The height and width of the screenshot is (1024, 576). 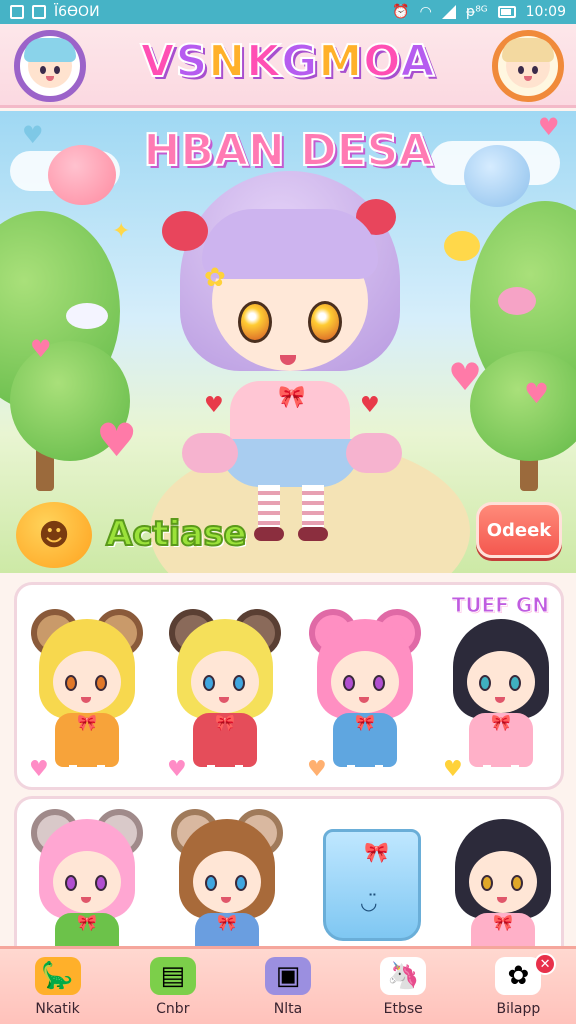 I want to click on nav-item-etbse: 🦄 Etbse, so click(x=403, y=986).